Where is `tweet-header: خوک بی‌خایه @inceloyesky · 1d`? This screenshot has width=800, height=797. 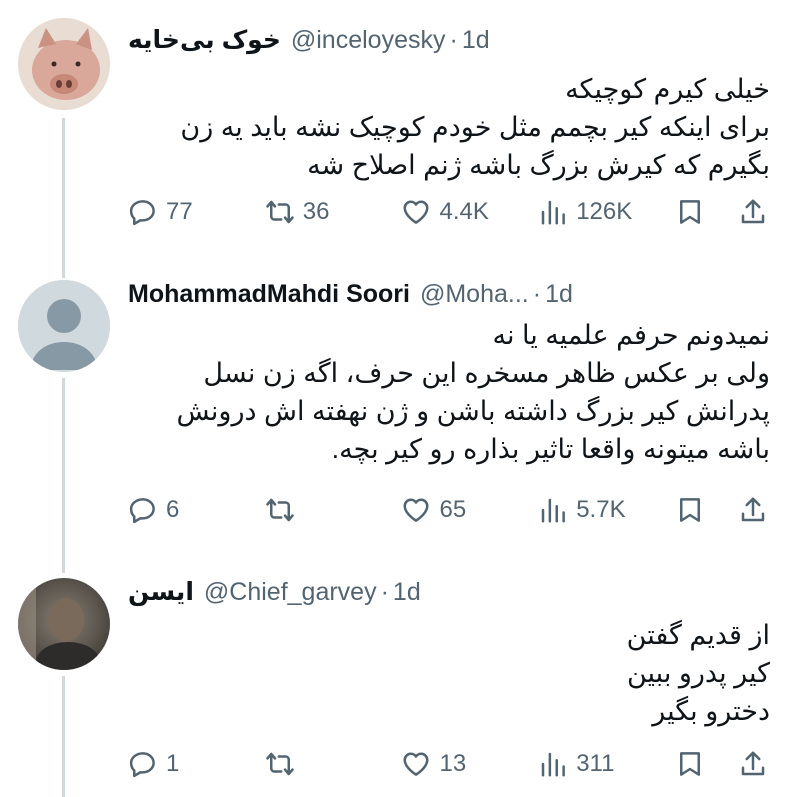 tweet-header: خوک بی‌خایه @inceloyesky · 1d is located at coordinates (309, 40).